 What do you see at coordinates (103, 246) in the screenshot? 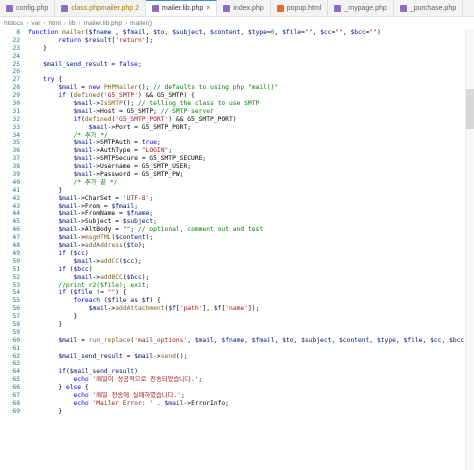
I see `code-token: addAddress` at bounding box center [103, 246].